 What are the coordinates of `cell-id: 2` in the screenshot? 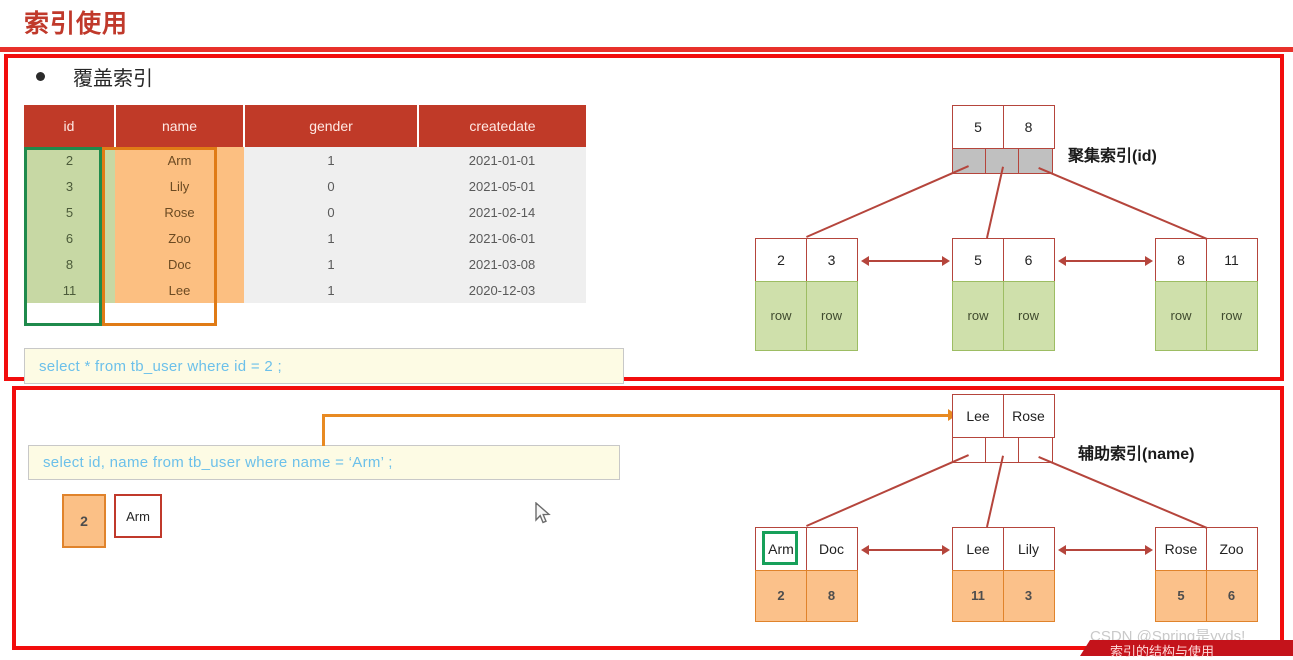 It's located at (69, 160).